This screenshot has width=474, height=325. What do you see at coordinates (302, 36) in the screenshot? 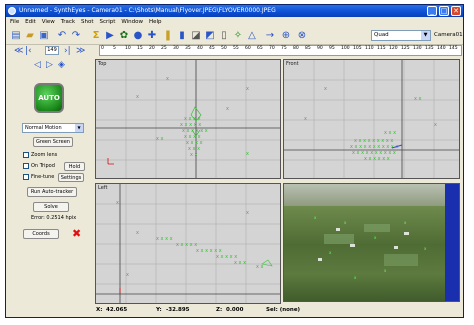
I see `pan-icon: ⊗` at bounding box center [302, 36].